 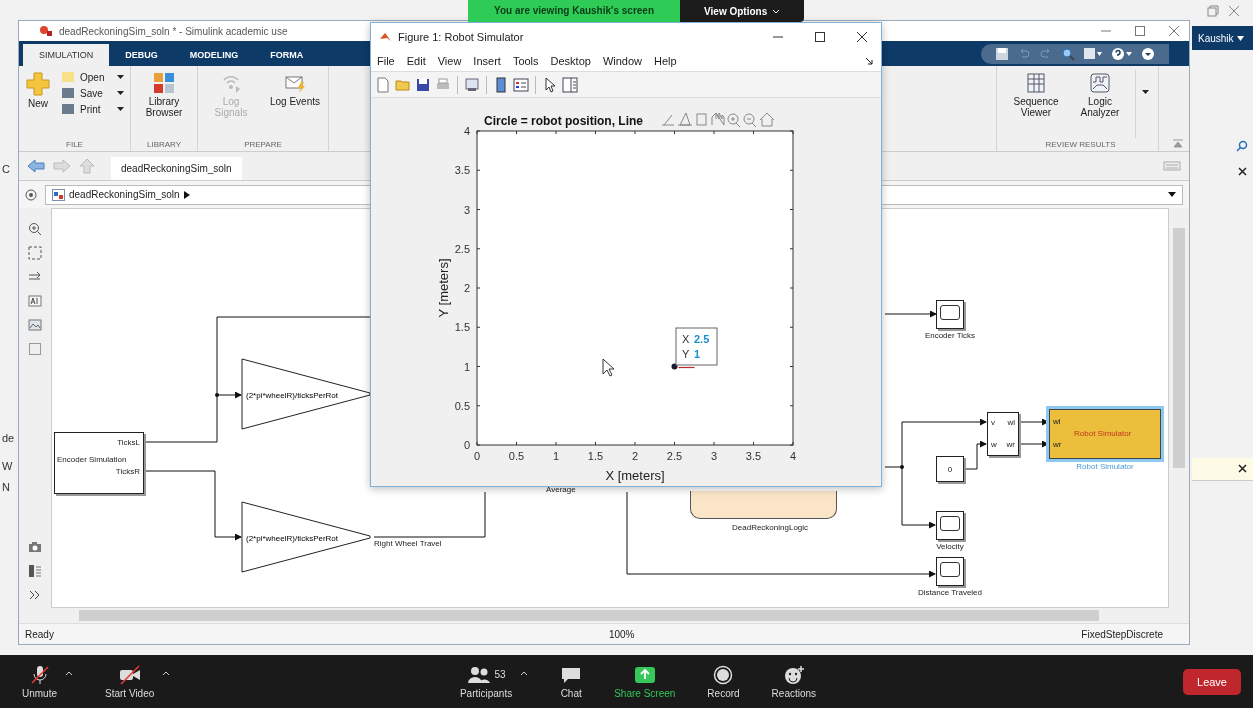 I want to click on shortcut-icon, so click(x=1093, y=53).